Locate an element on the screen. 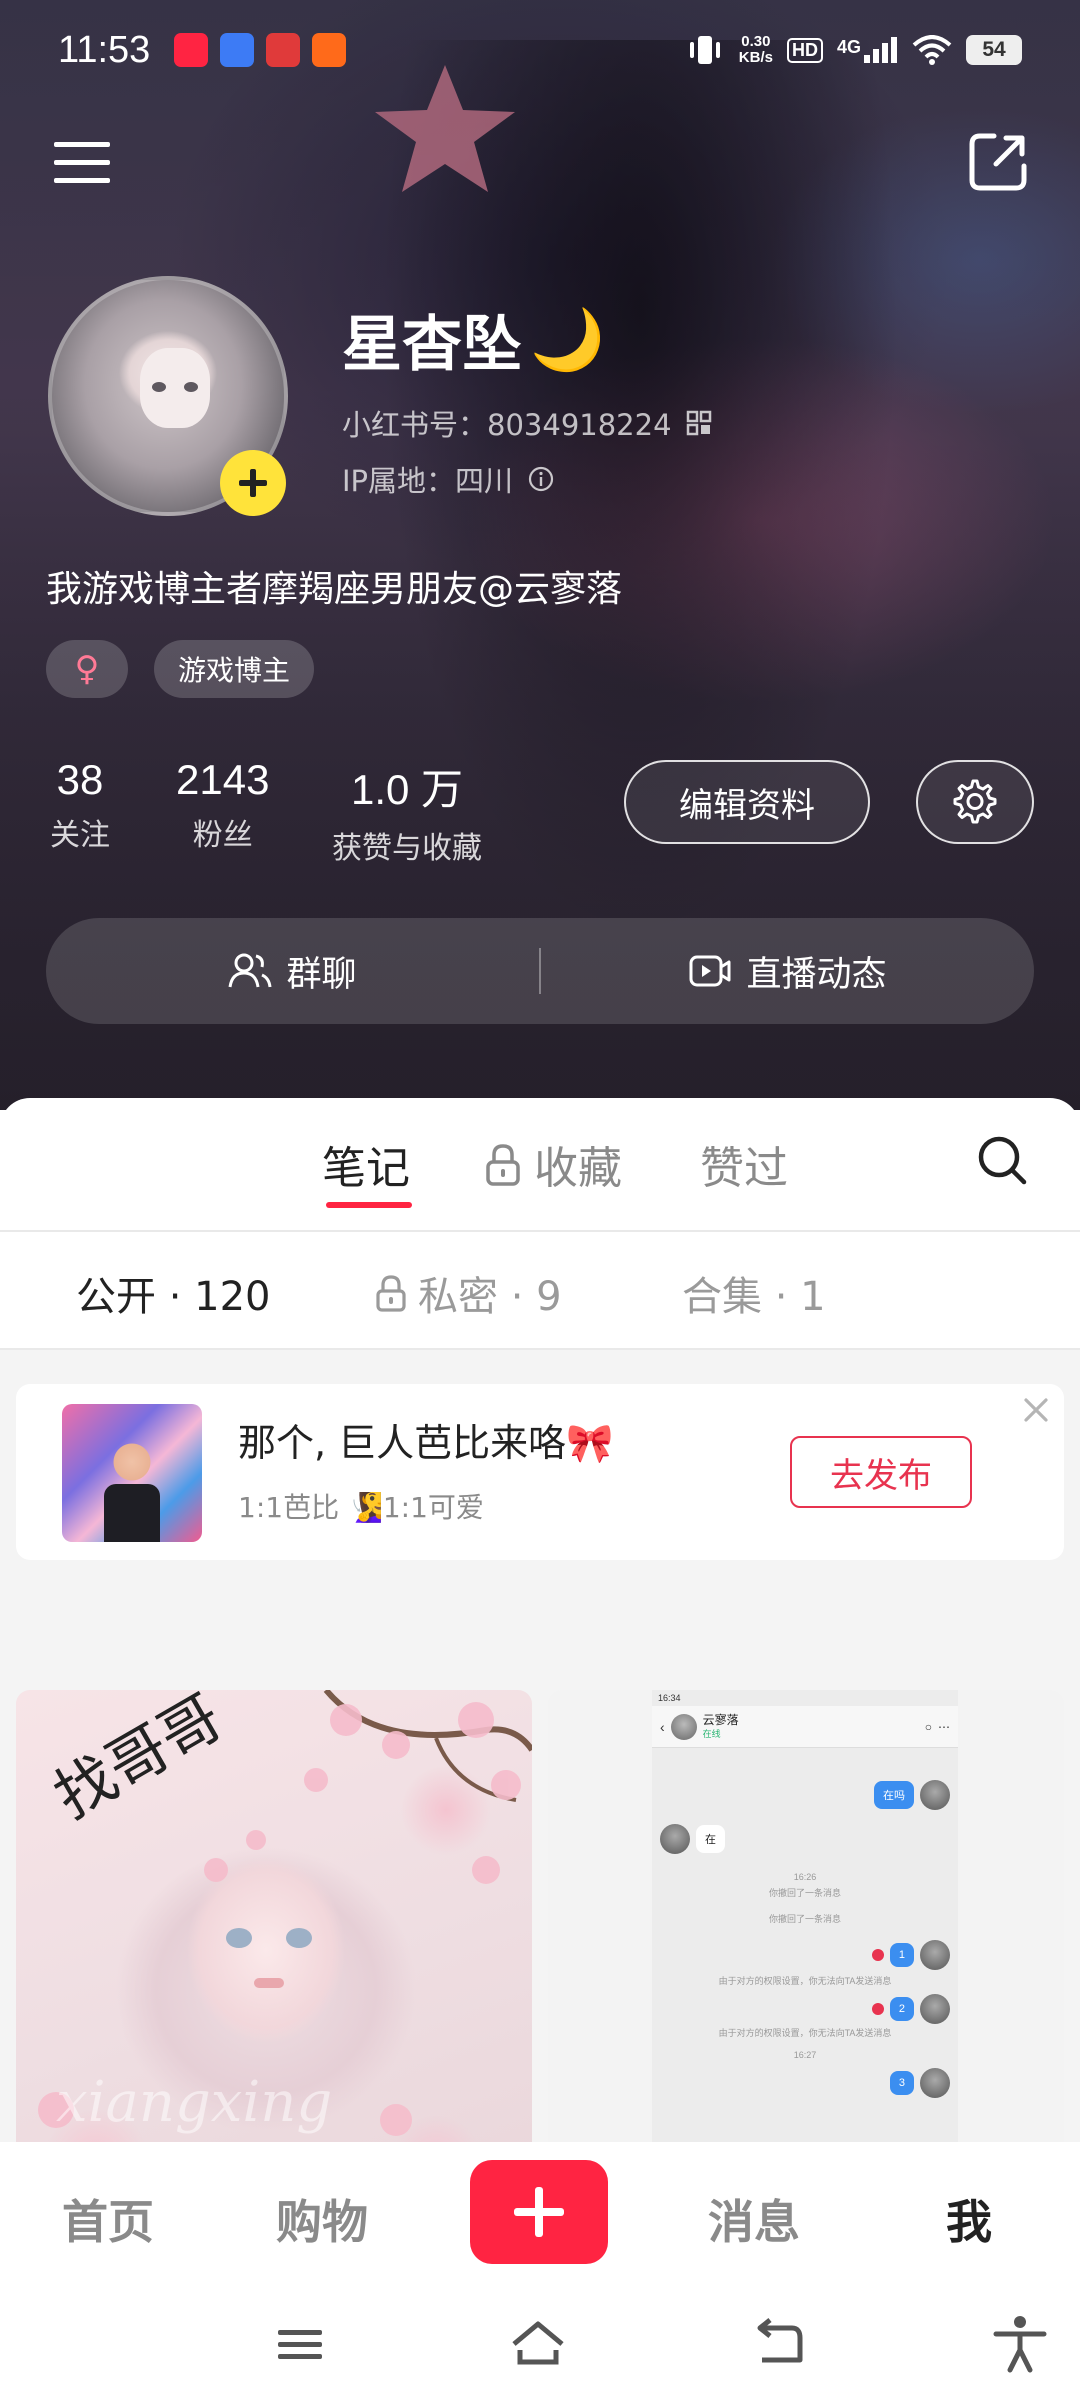 The image size is (1080, 2404). user-id-row: 小红书号：8034918224 is located at coordinates (527, 423).